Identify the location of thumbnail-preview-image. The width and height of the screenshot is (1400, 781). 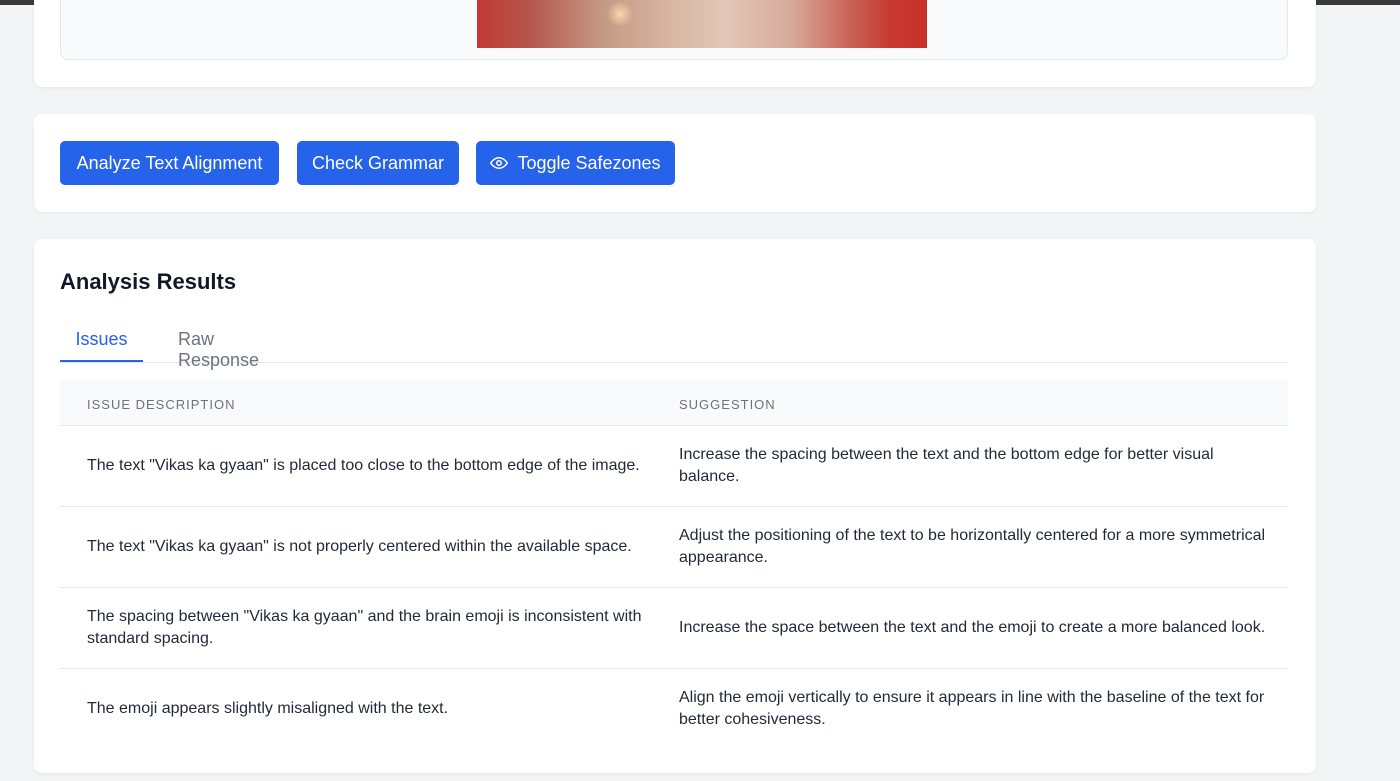
(702, 24).